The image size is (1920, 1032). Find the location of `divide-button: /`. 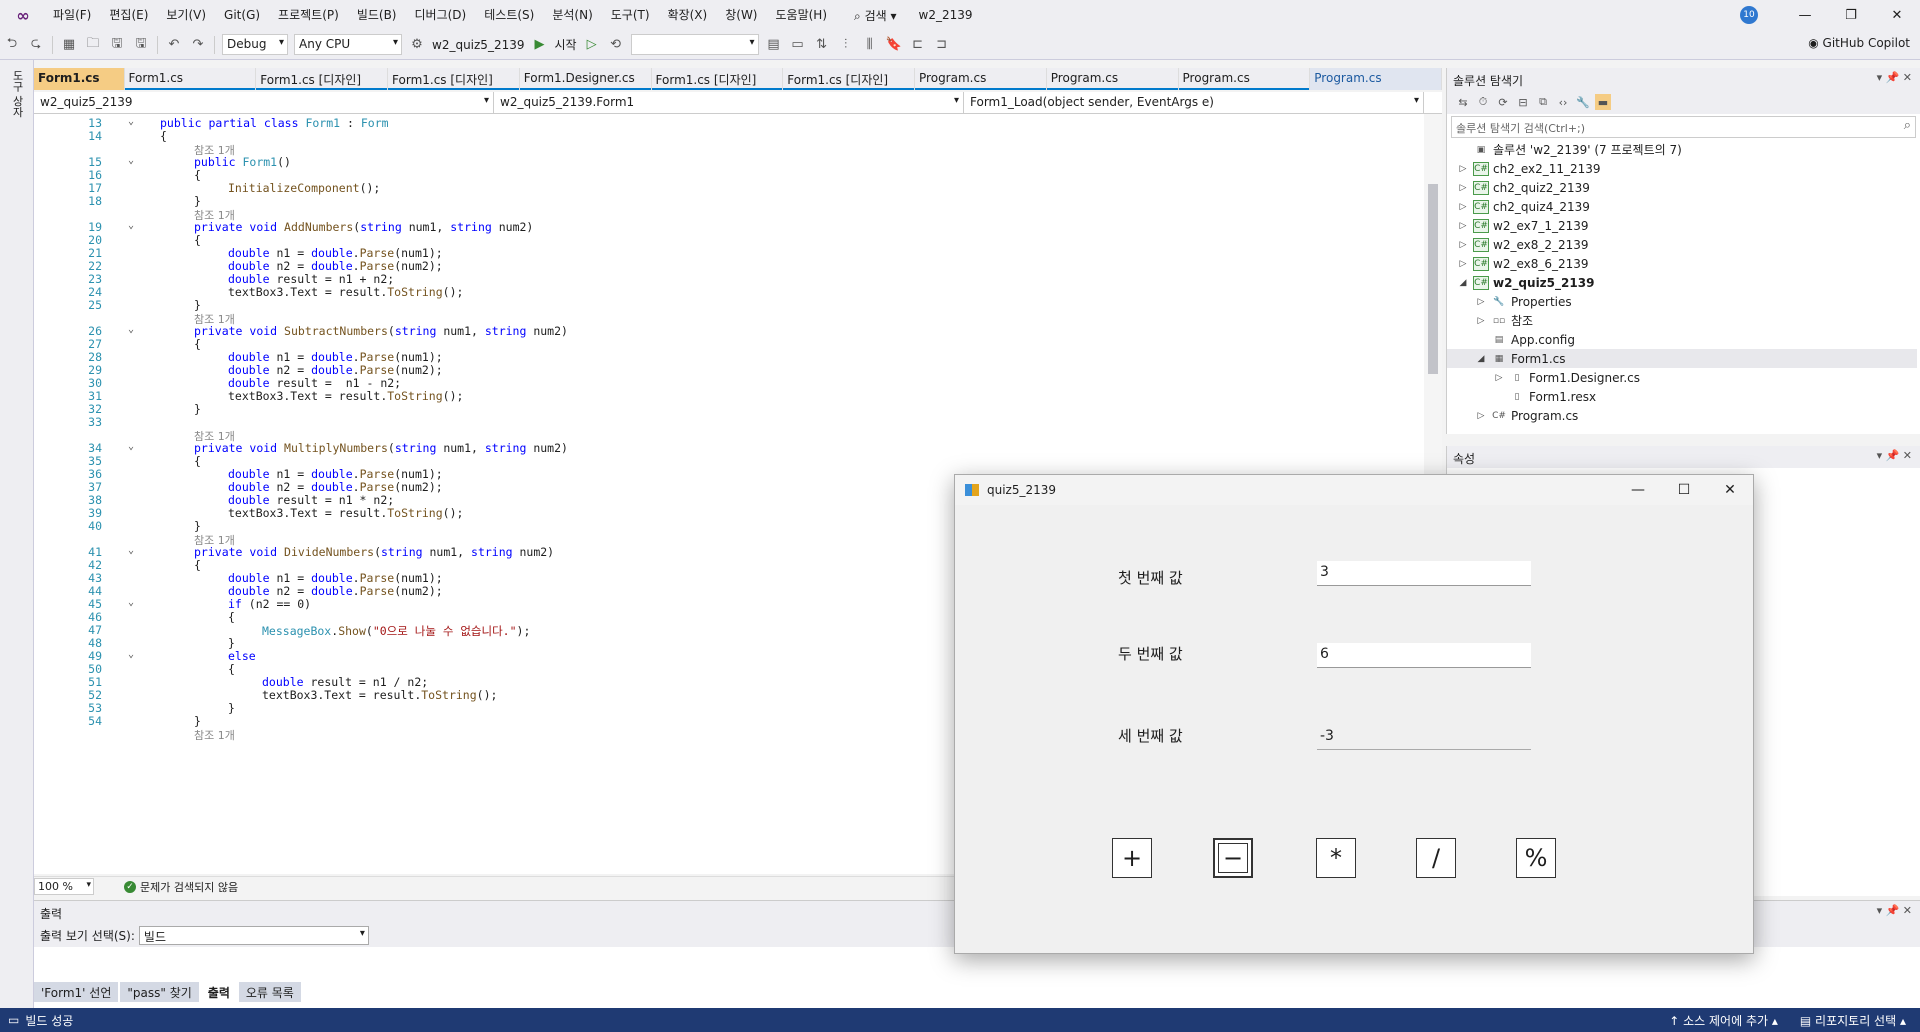

divide-button: / is located at coordinates (1436, 858).